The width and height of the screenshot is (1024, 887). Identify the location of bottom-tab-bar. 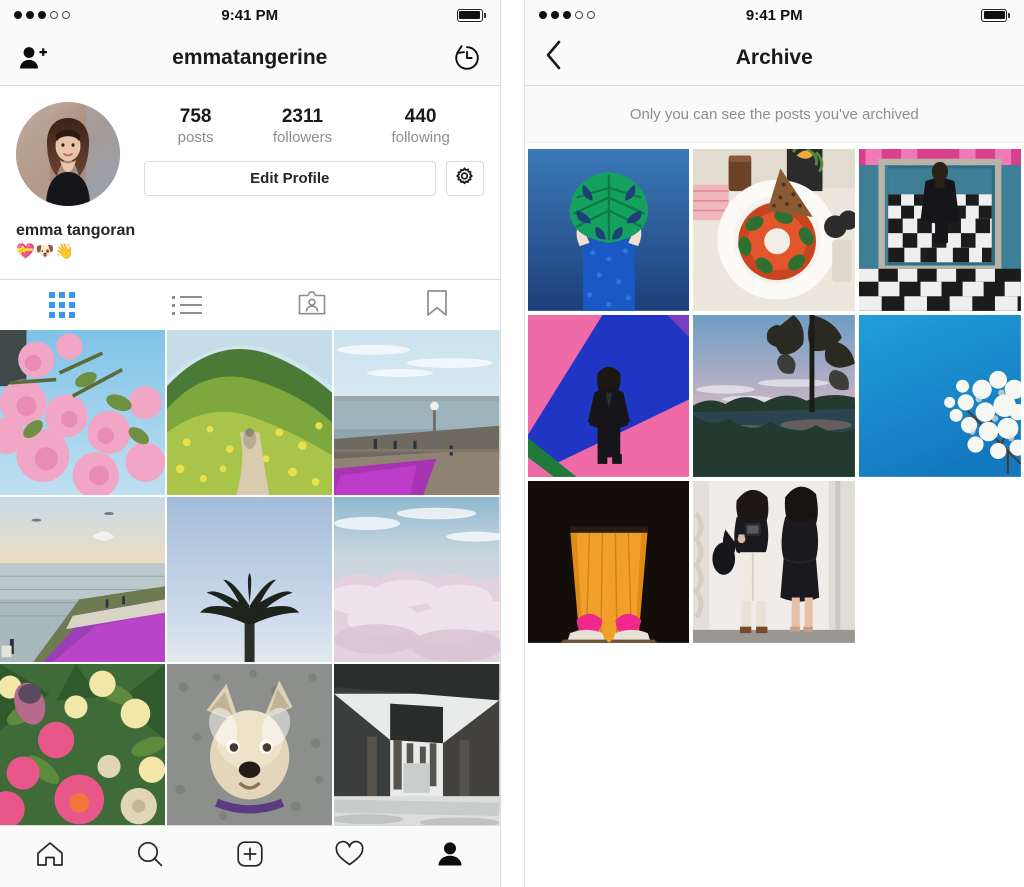
(250, 856).